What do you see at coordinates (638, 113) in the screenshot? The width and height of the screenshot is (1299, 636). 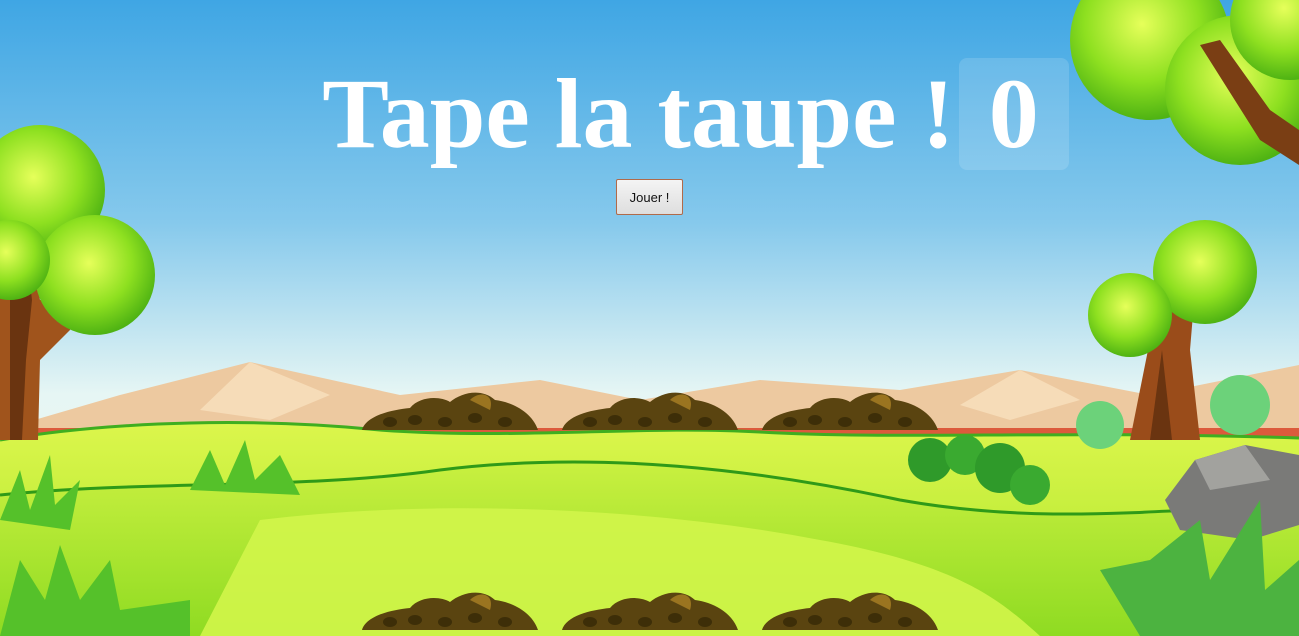 I see `game-title: Tape la taupe !` at bounding box center [638, 113].